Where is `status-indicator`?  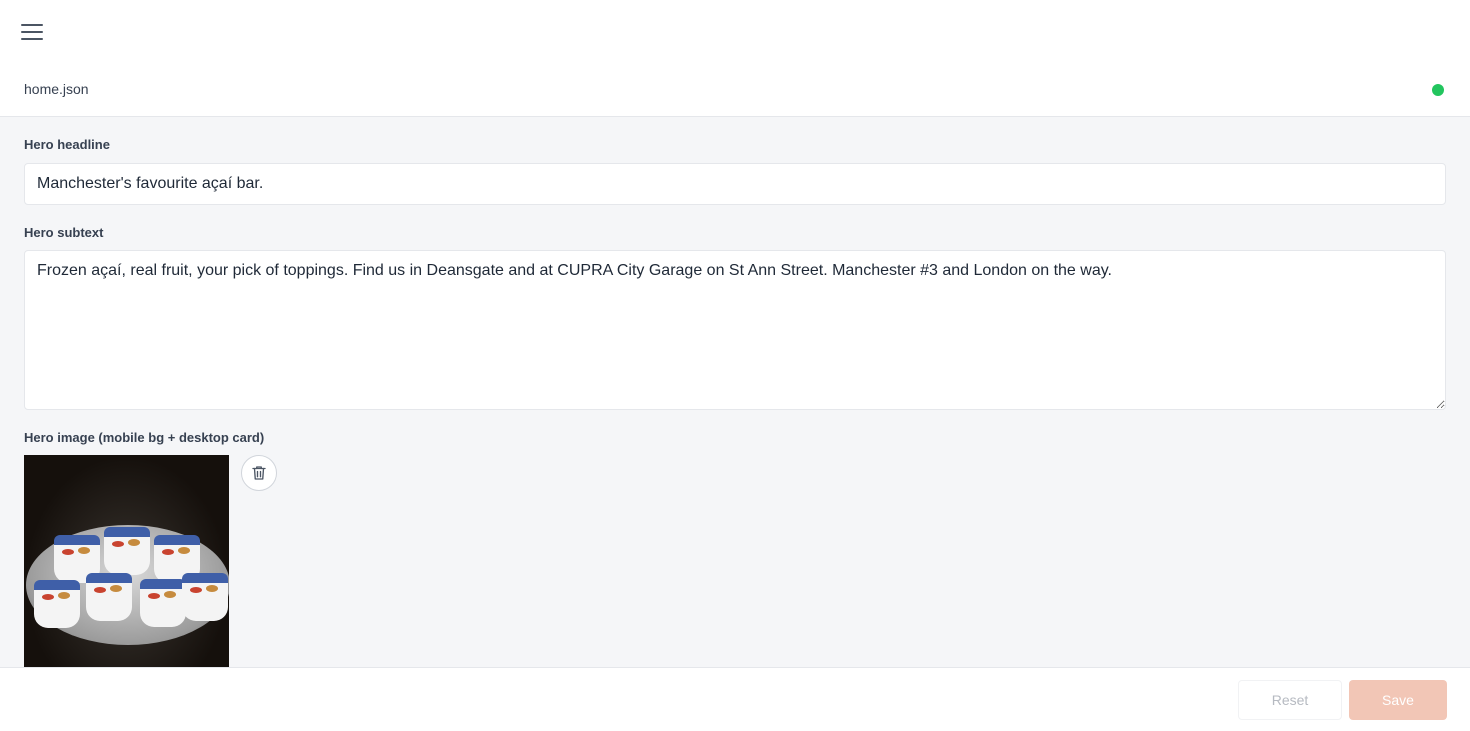
status-indicator is located at coordinates (1438, 90).